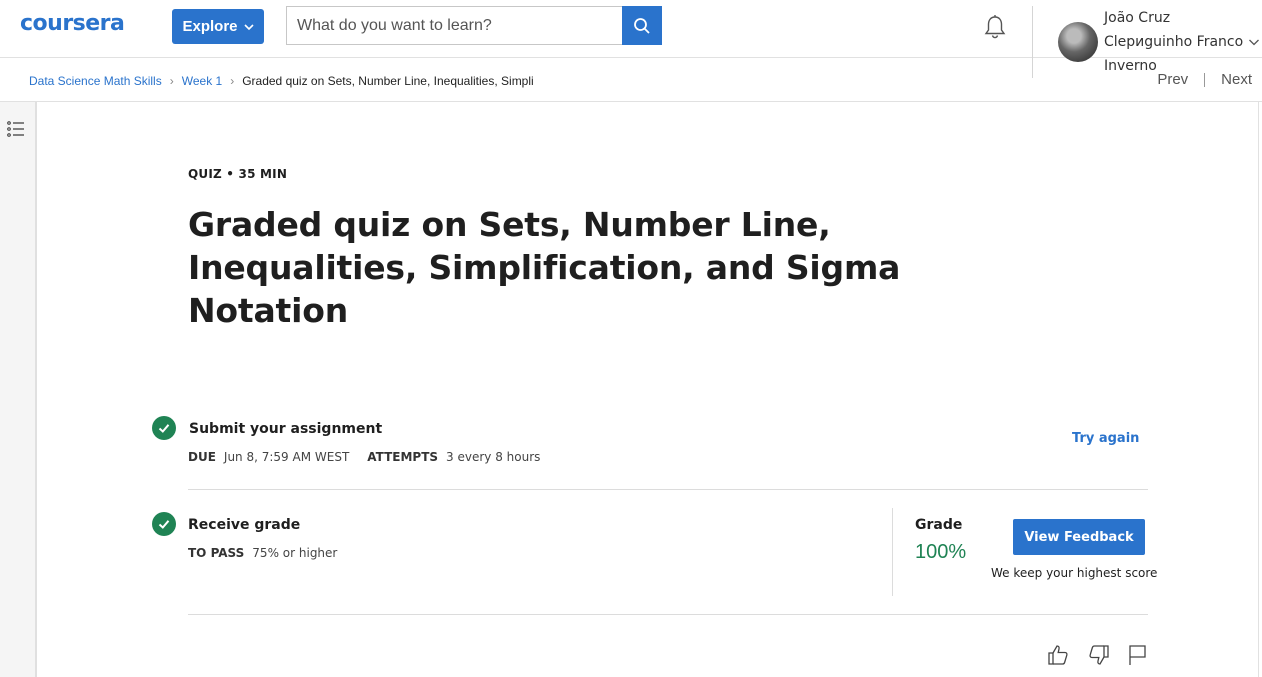  What do you see at coordinates (1236, 79) in the screenshot?
I see `next-link: Next` at bounding box center [1236, 79].